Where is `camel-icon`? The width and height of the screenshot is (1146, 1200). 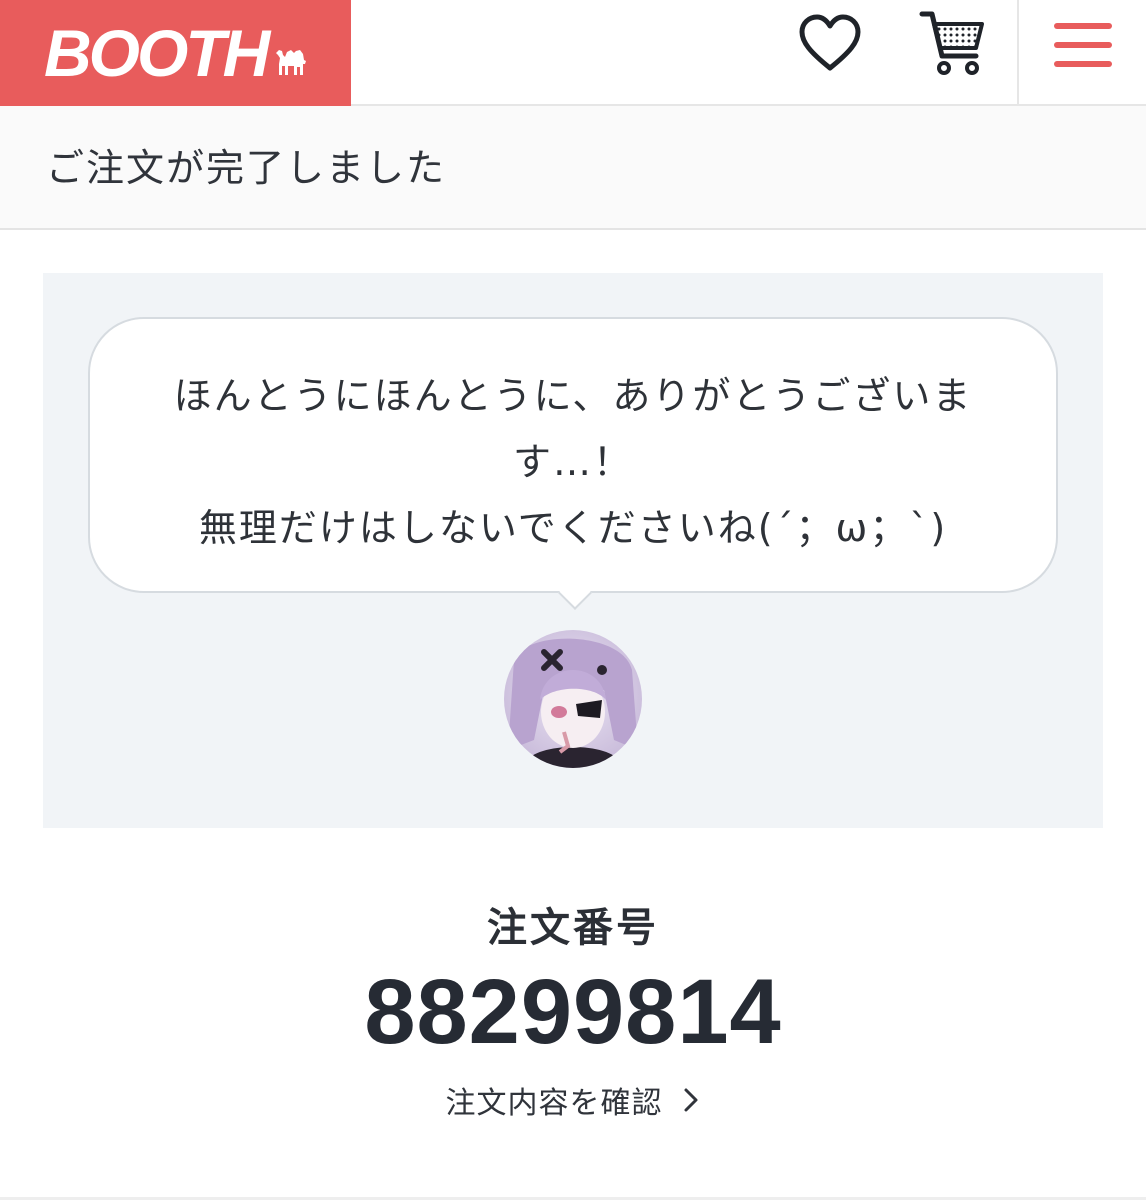 camel-icon is located at coordinates (291, 62).